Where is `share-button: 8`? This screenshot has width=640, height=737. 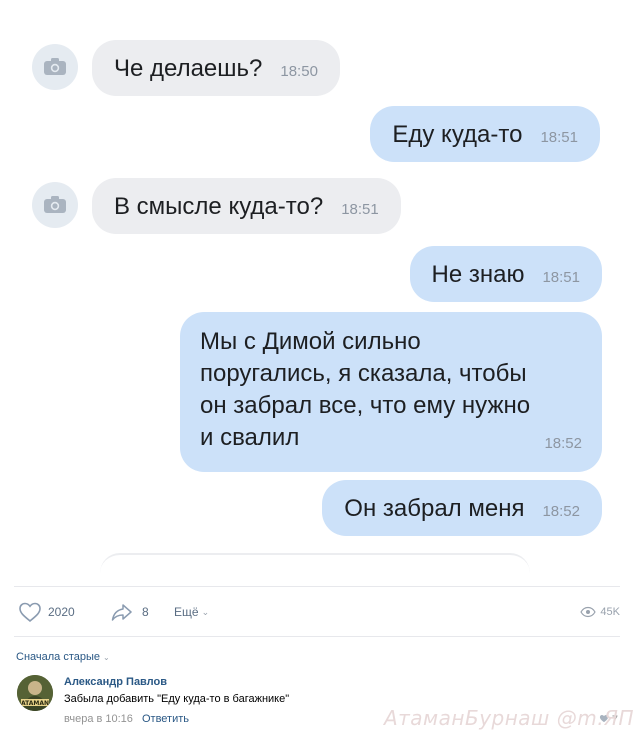
share-button: 8 is located at coordinates (129, 612).